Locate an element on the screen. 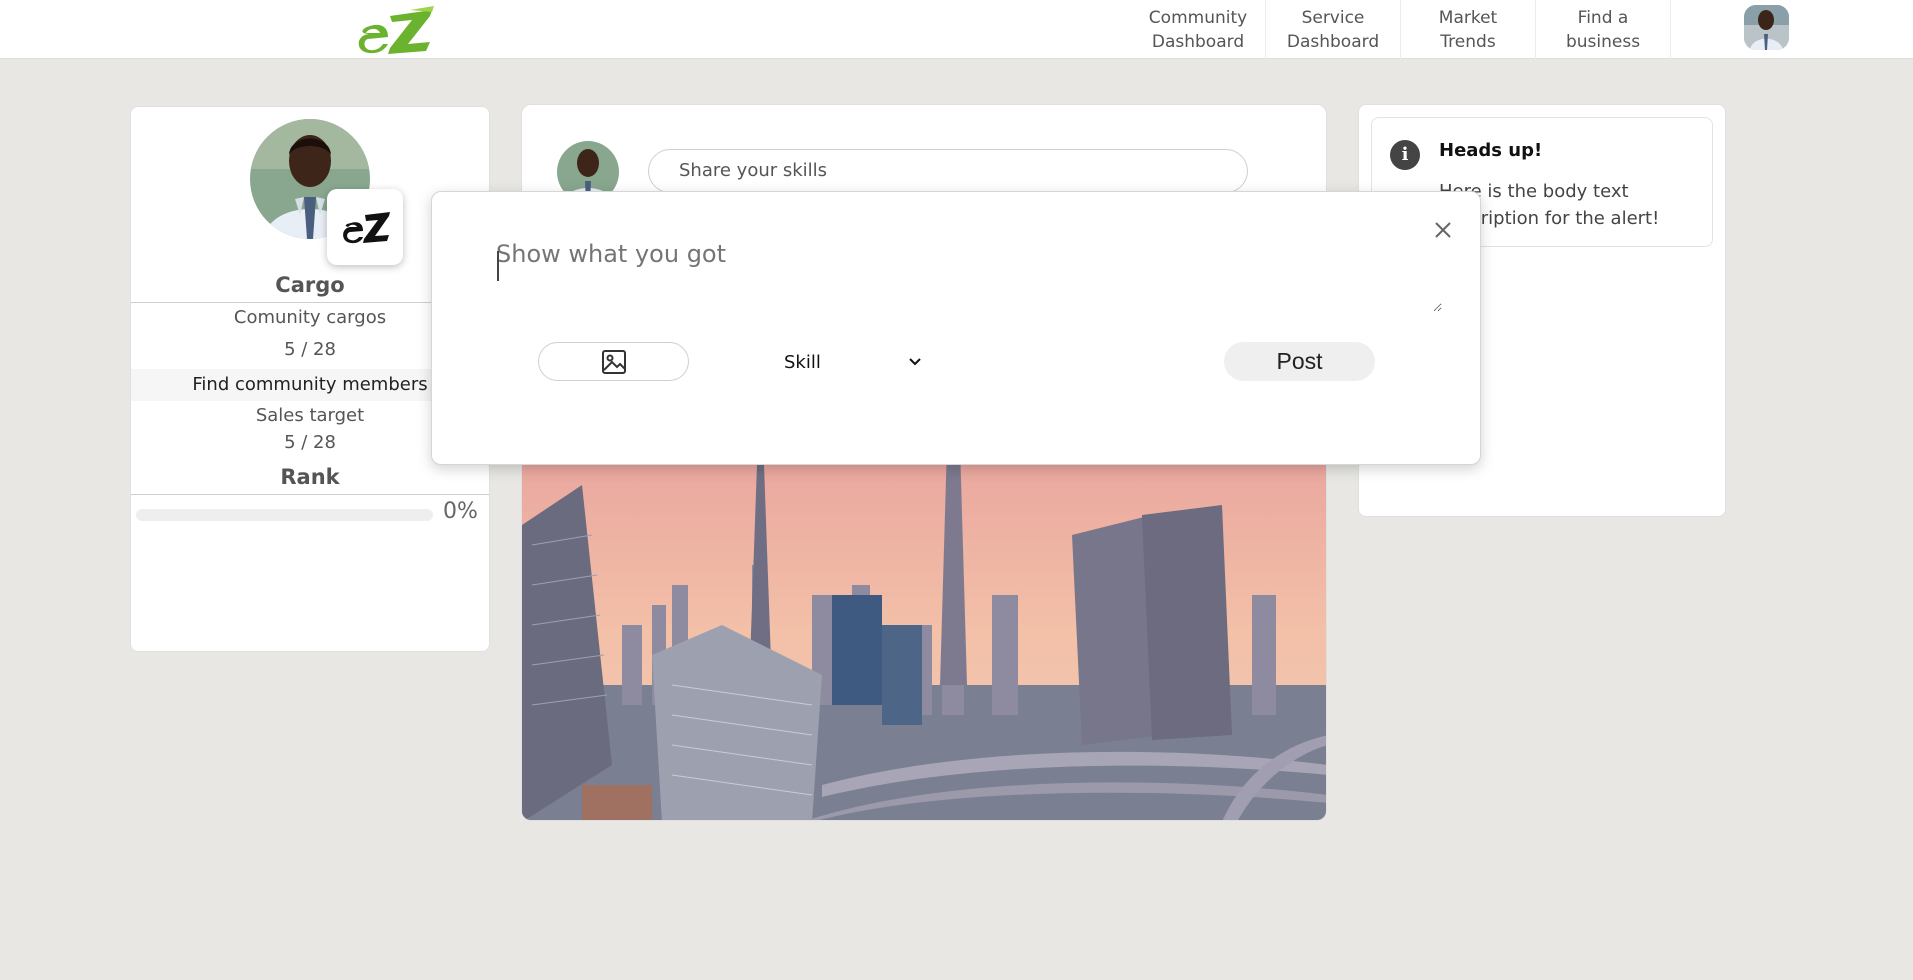  info-icon: i is located at coordinates (1405, 155).